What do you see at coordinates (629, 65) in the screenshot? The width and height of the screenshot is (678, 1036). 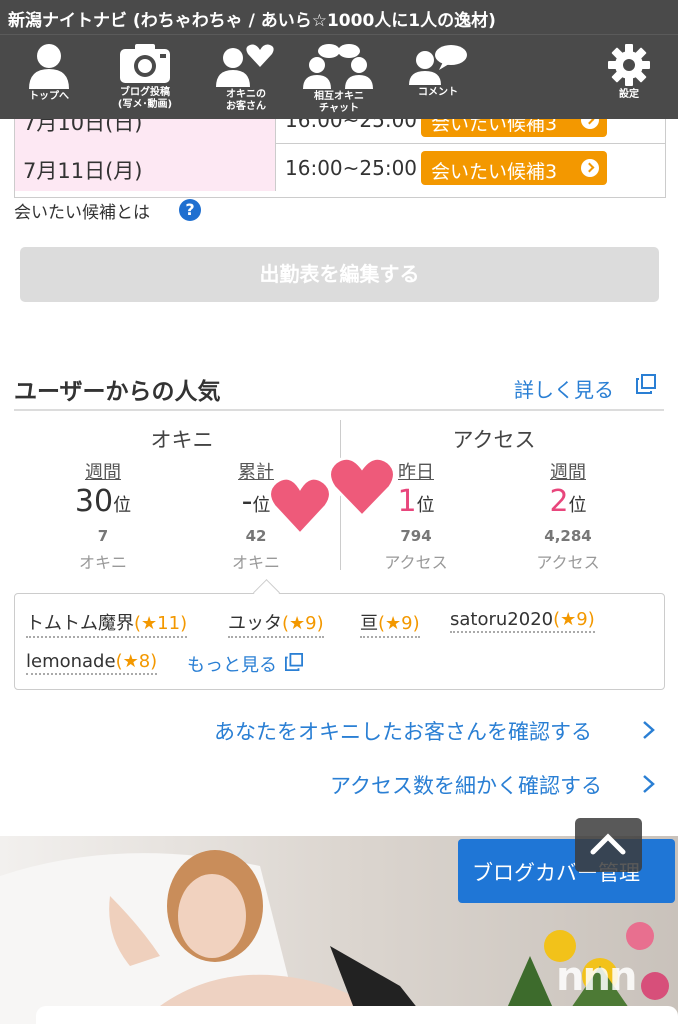 I see `gear-icon` at bounding box center [629, 65].